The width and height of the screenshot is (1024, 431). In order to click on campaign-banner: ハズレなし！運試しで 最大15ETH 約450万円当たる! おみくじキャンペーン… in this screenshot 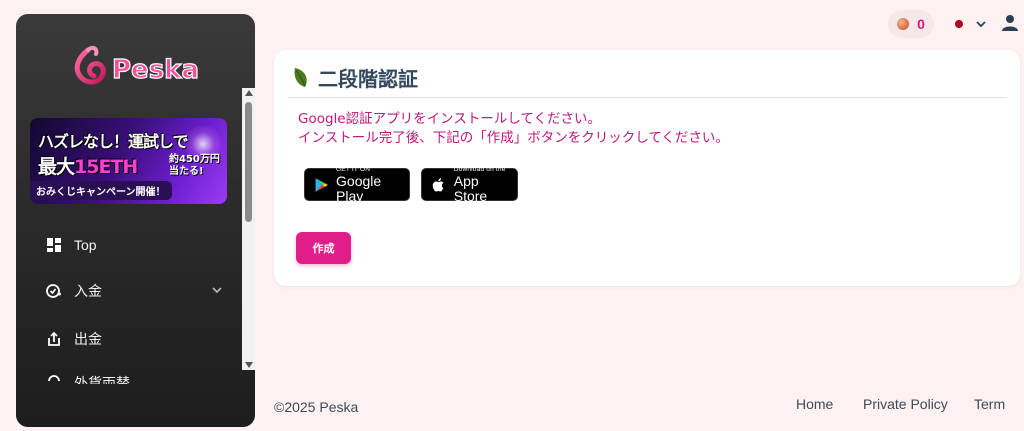, I will do `click(128, 161)`.